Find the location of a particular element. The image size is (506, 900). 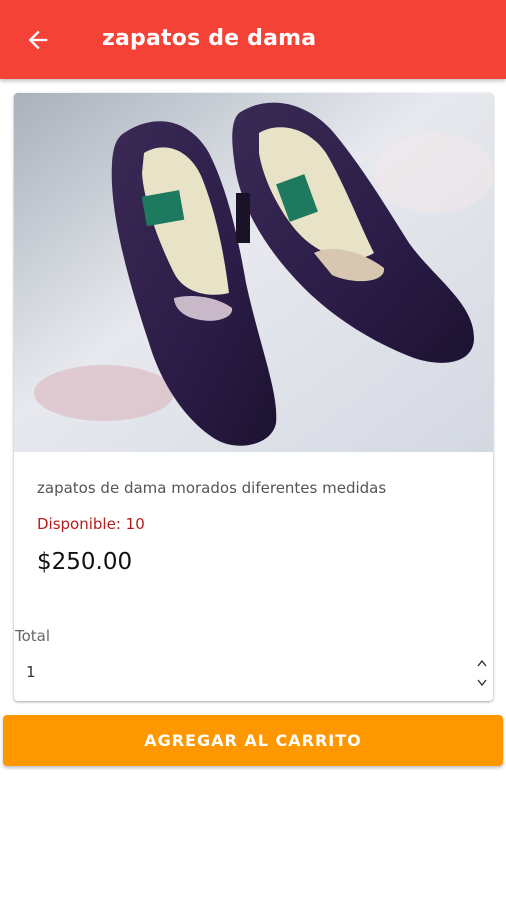

arrow-back-icon is located at coordinates (38, 40).